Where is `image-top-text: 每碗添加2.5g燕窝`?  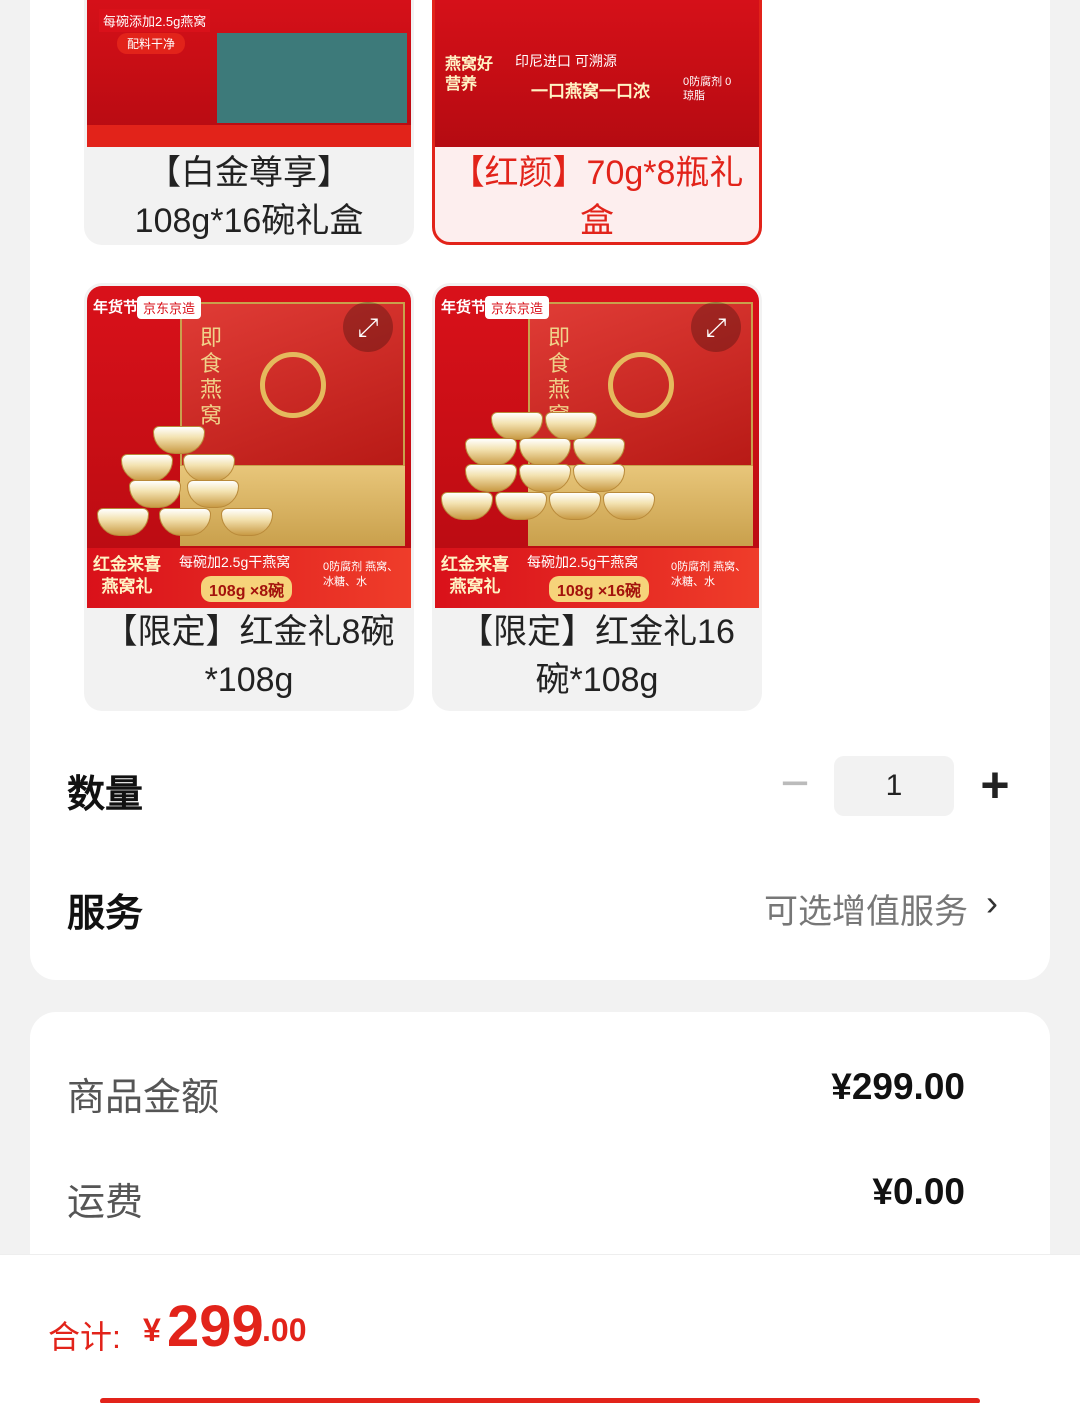
image-top-text: 每碗添加2.5g燕窝 is located at coordinates (155, 20).